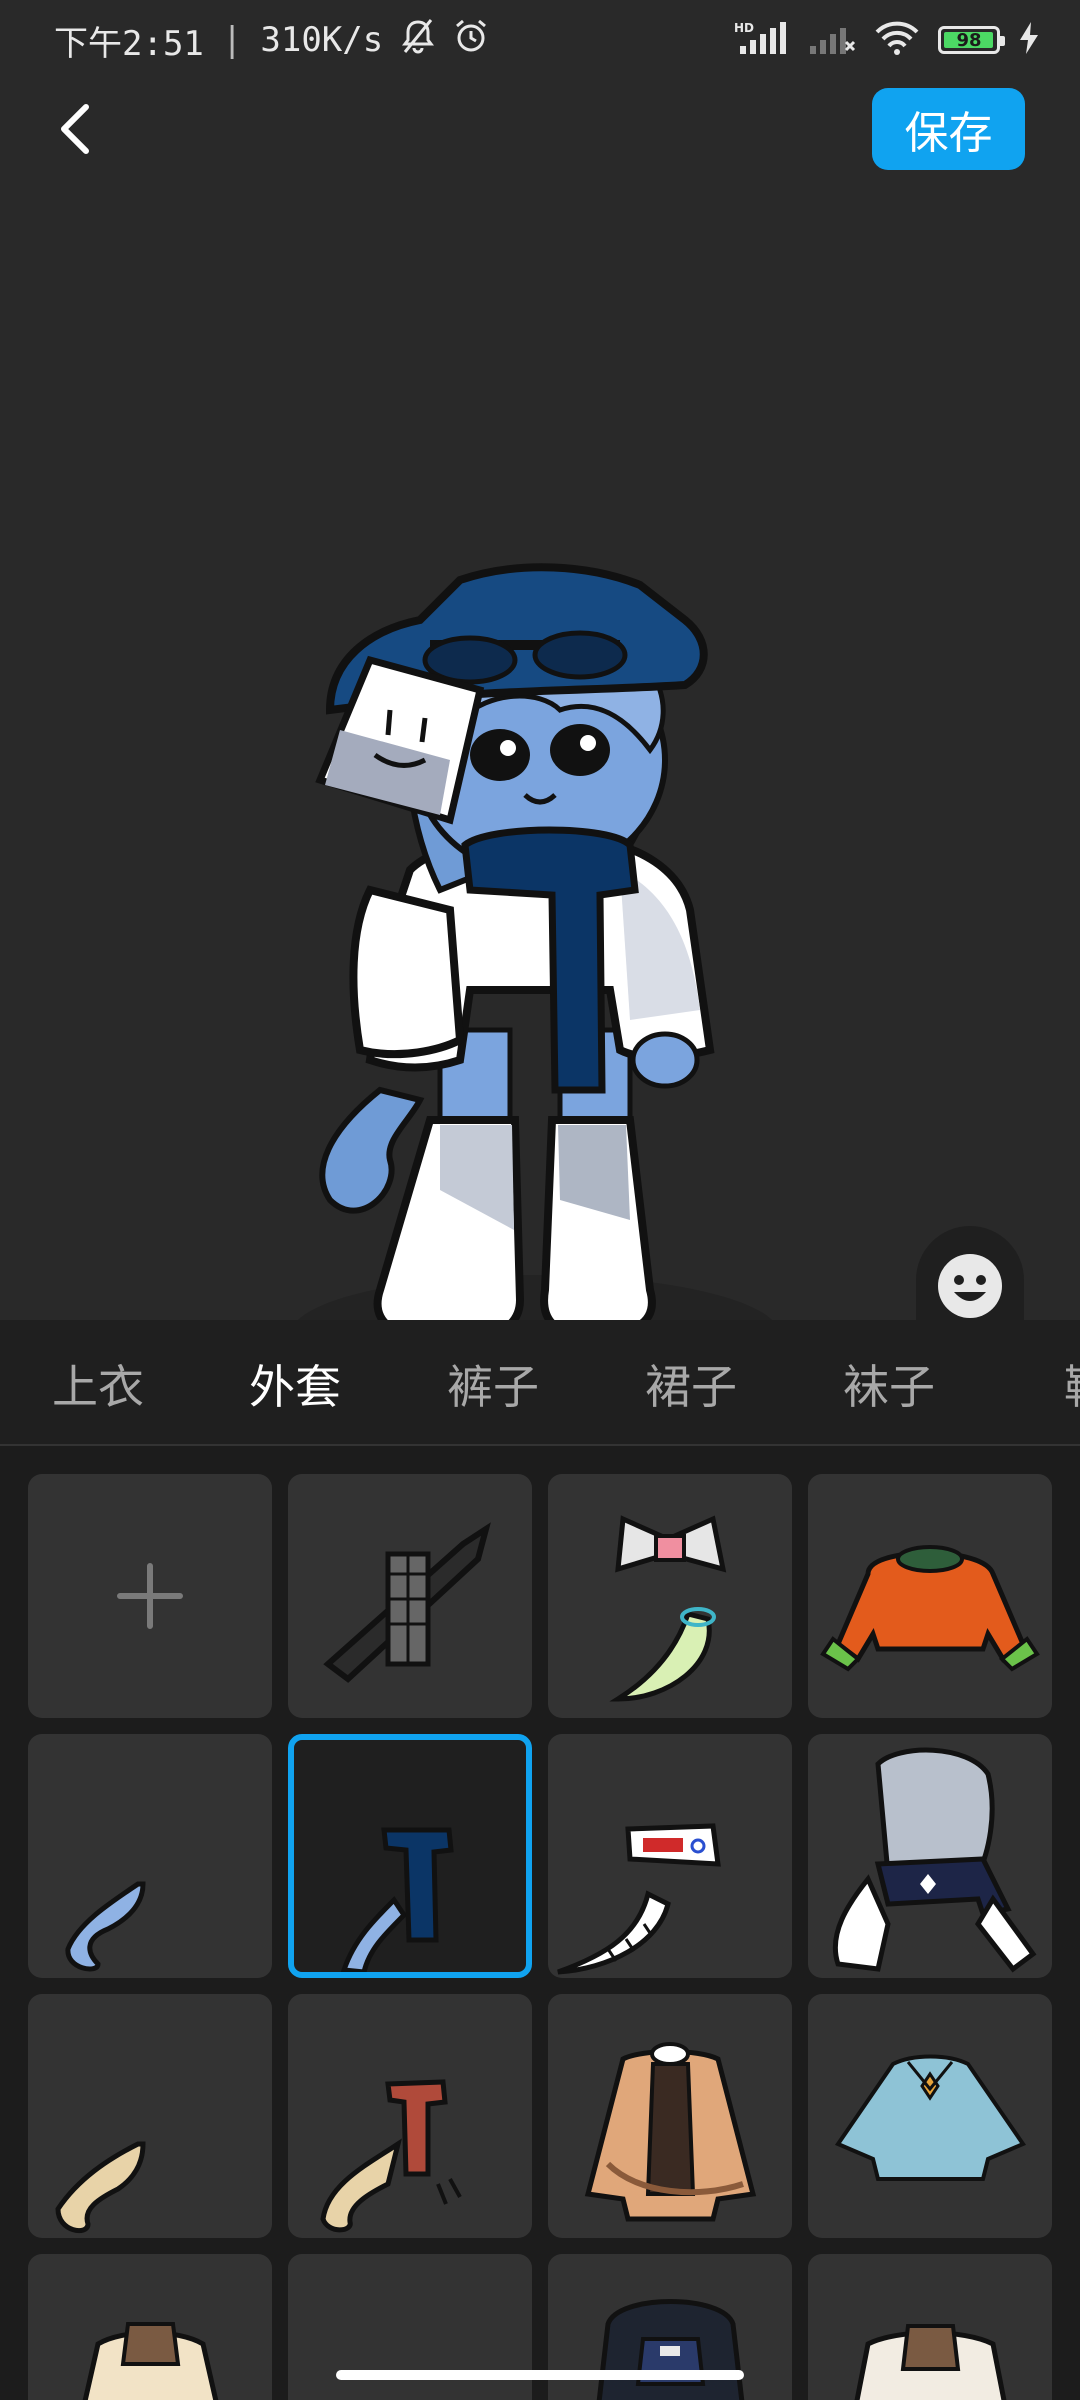 Image resolution: width=1080 pixels, height=2400 pixels. What do you see at coordinates (471, 40) in the screenshot?
I see `alarm-icon` at bounding box center [471, 40].